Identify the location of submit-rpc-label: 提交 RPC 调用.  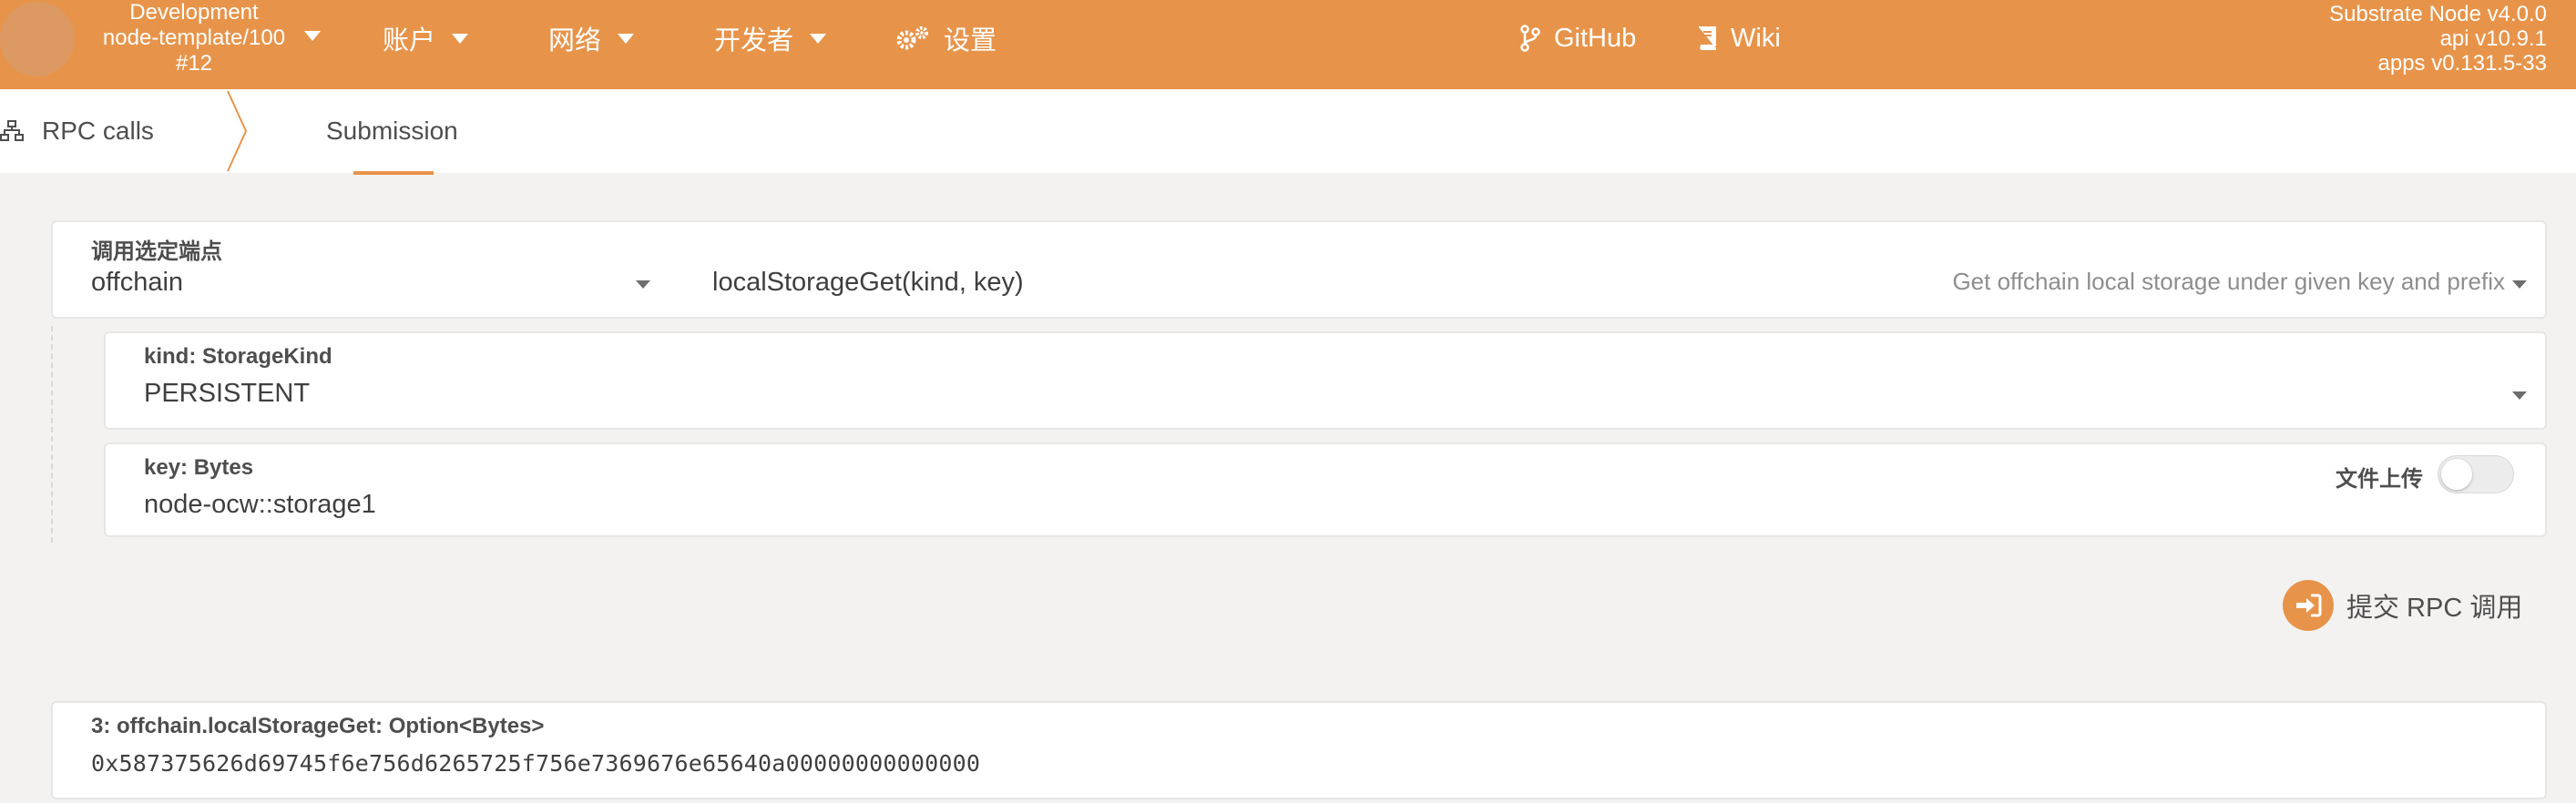
(2434, 608).